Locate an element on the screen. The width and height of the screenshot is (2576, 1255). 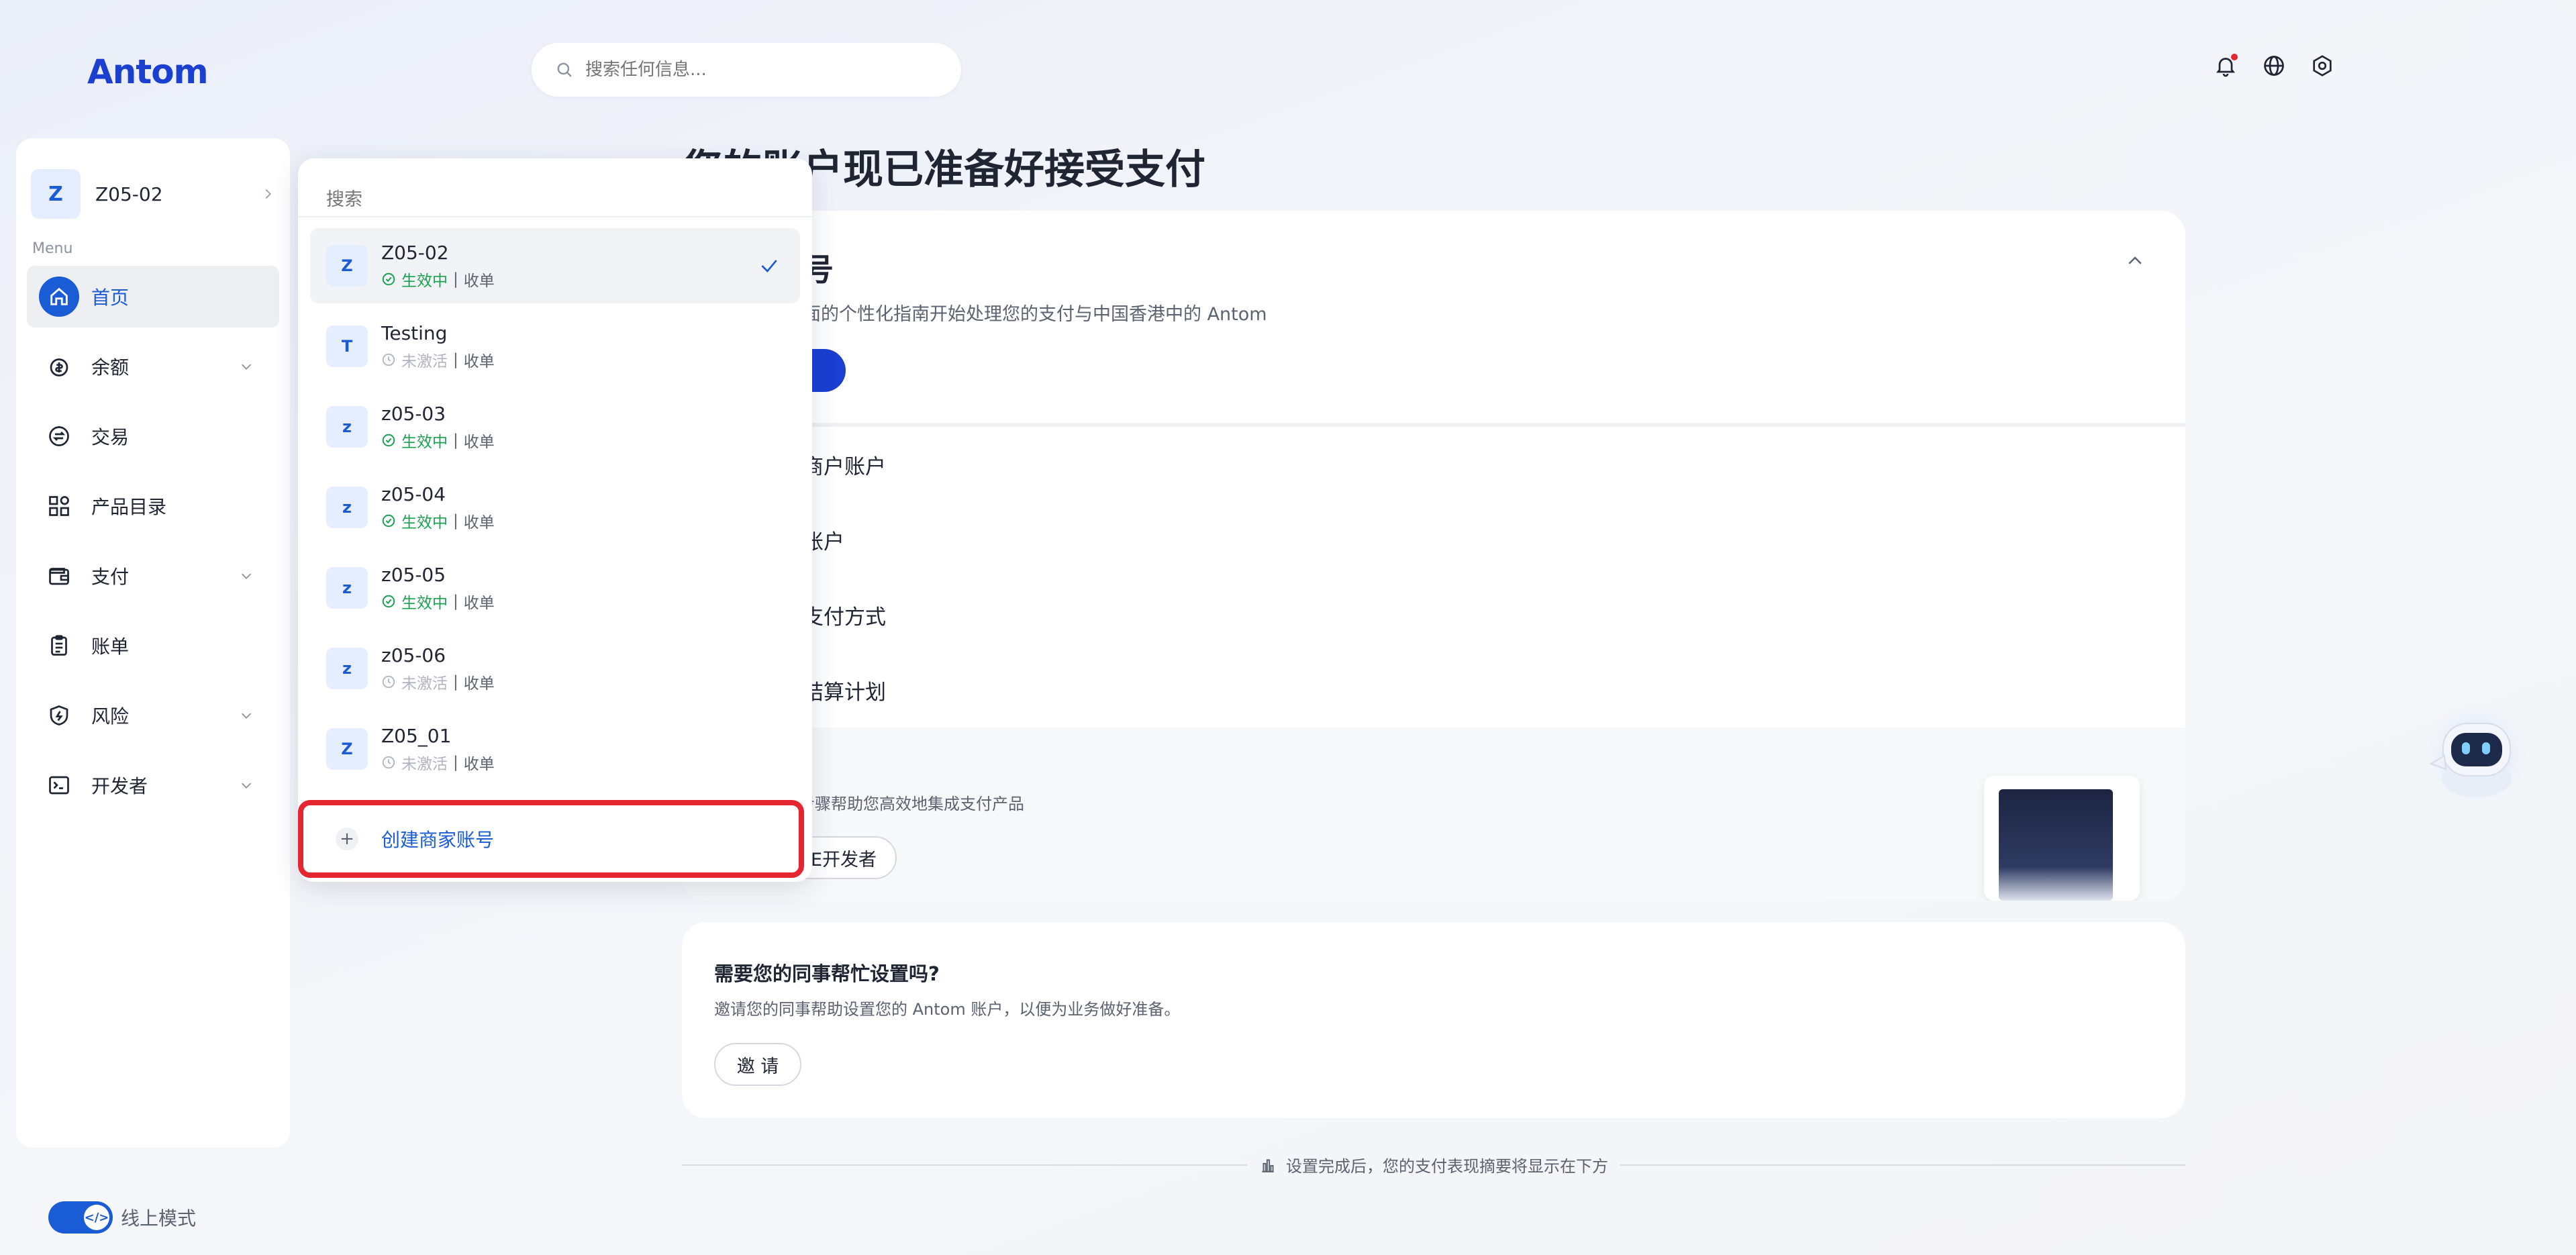
invite-button: 邀 请 is located at coordinates (757, 1064).